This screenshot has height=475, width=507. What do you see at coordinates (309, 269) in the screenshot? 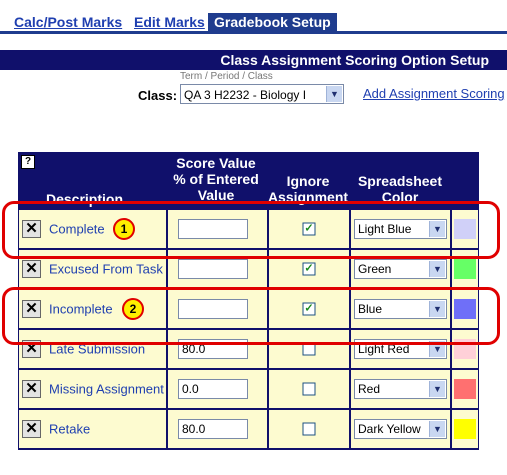
I see `ignore-assignment-checkbox: ✓` at bounding box center [309, 269].